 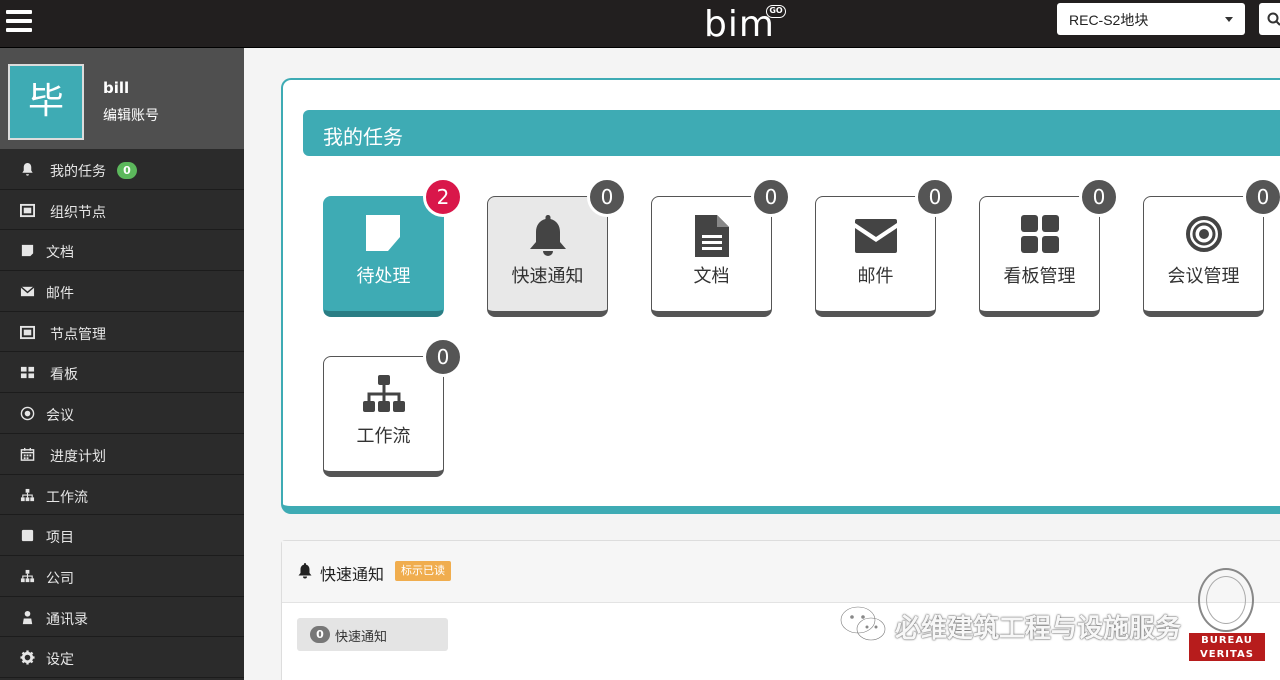 What do you see at coordinates (122, 413) in the screenshot?
I see `sidebar-item-meetings: 会议` at bounding box center [122, 413].